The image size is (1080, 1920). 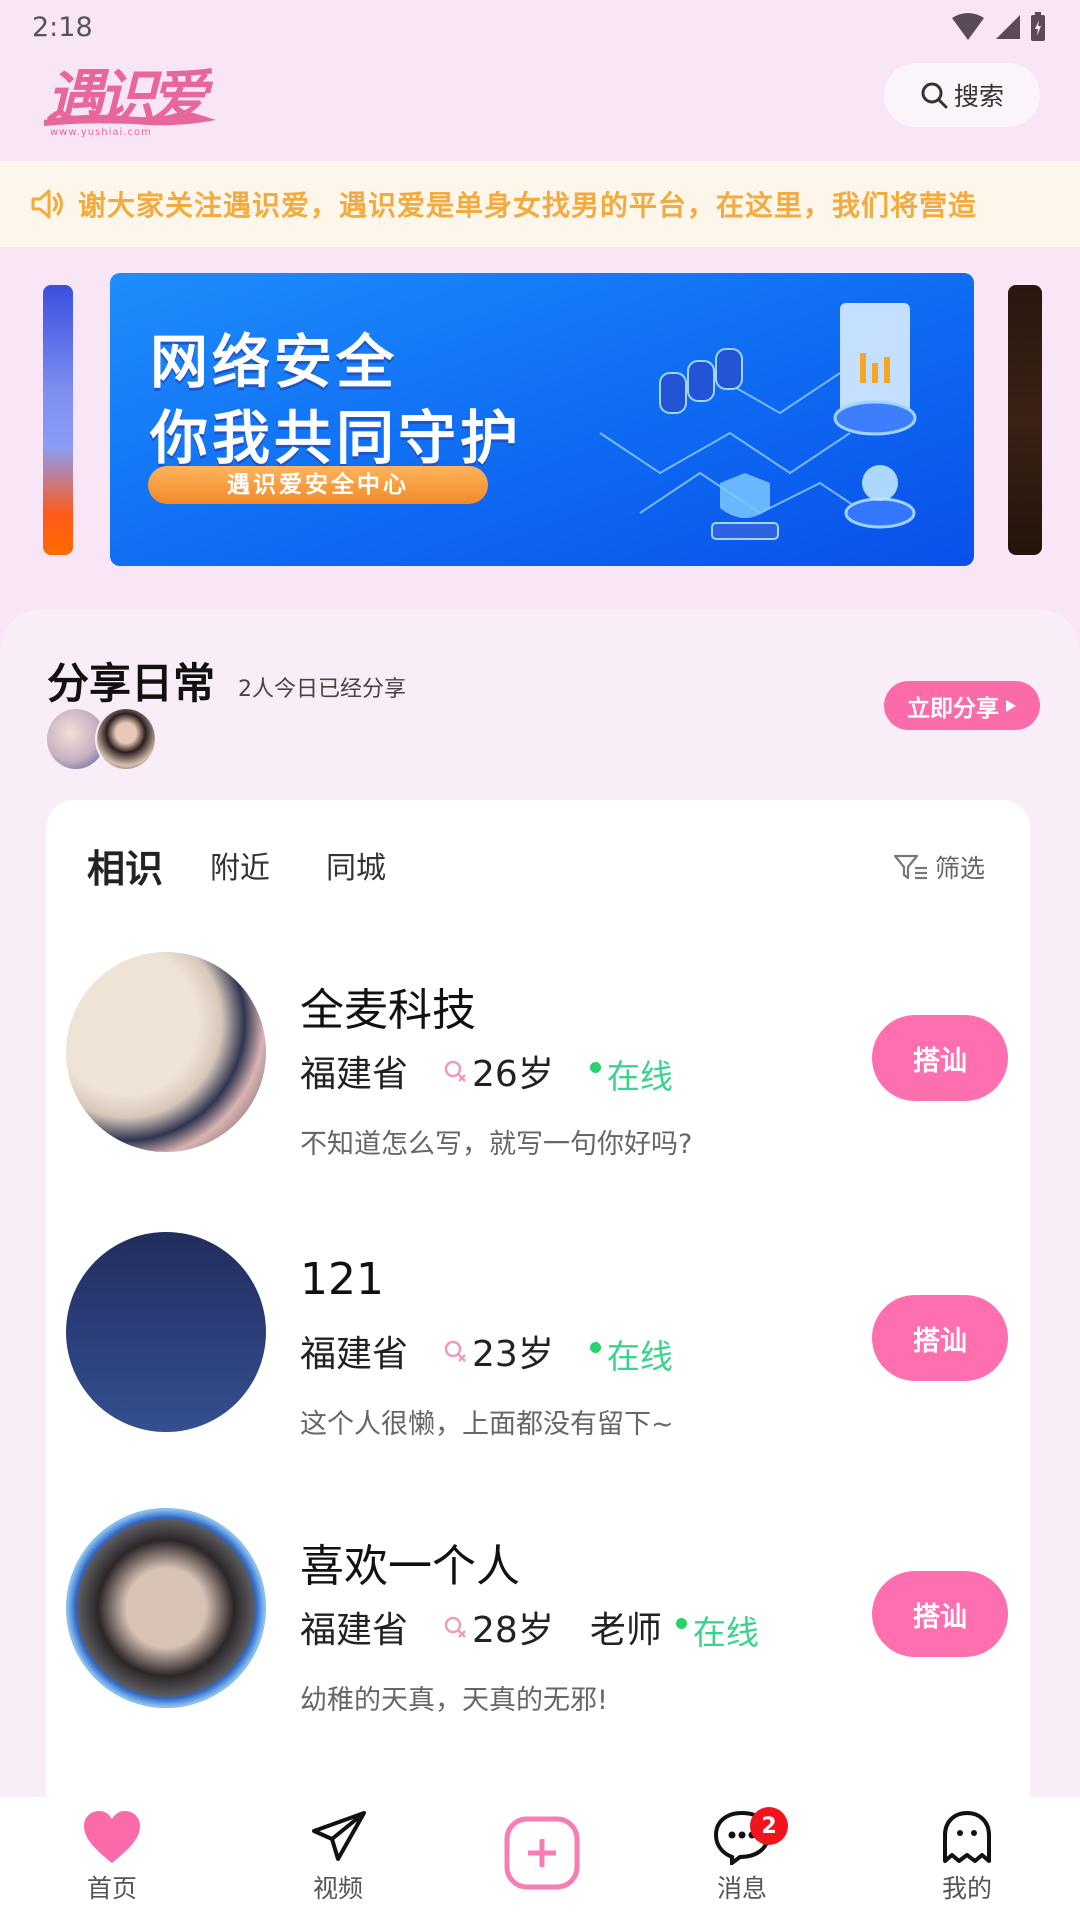 I want to click on user-name: 121, so click(x=342, y=1279).